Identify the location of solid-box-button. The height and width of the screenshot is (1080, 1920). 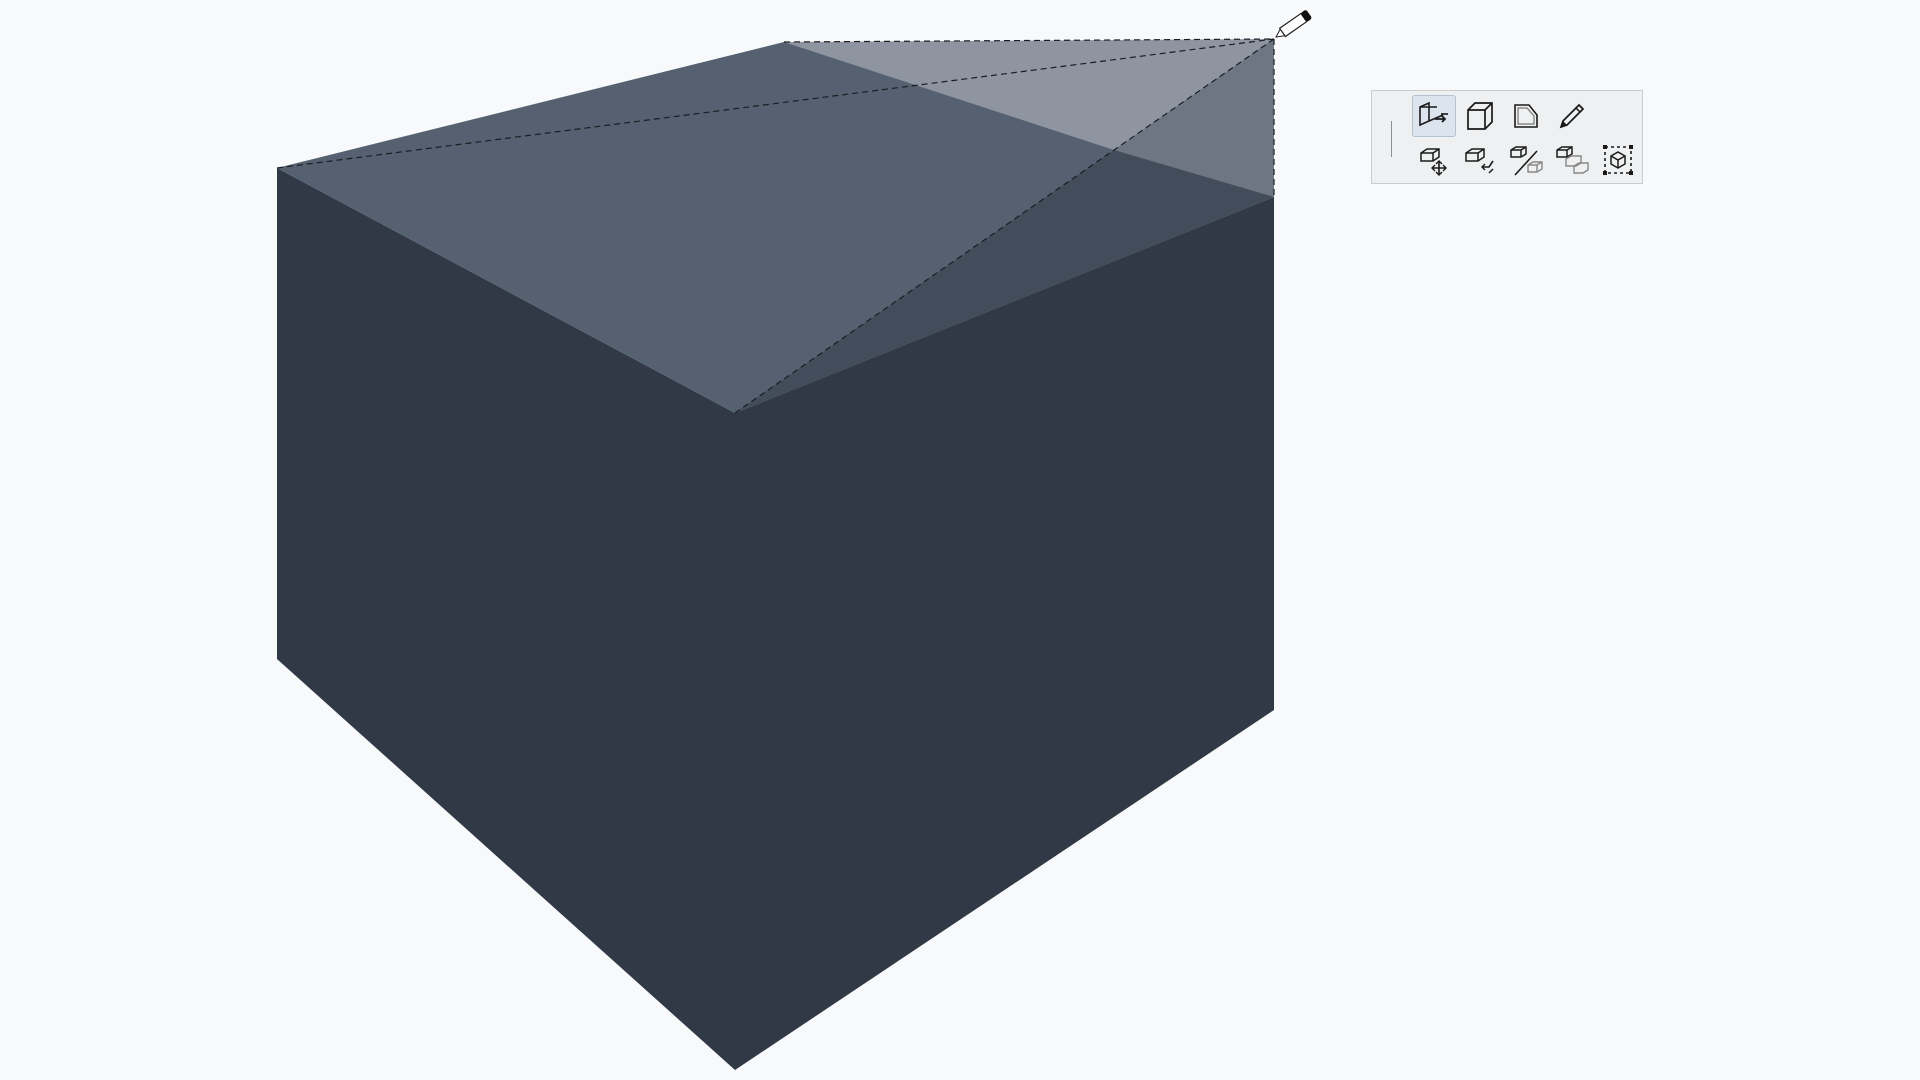
(1480, 116).